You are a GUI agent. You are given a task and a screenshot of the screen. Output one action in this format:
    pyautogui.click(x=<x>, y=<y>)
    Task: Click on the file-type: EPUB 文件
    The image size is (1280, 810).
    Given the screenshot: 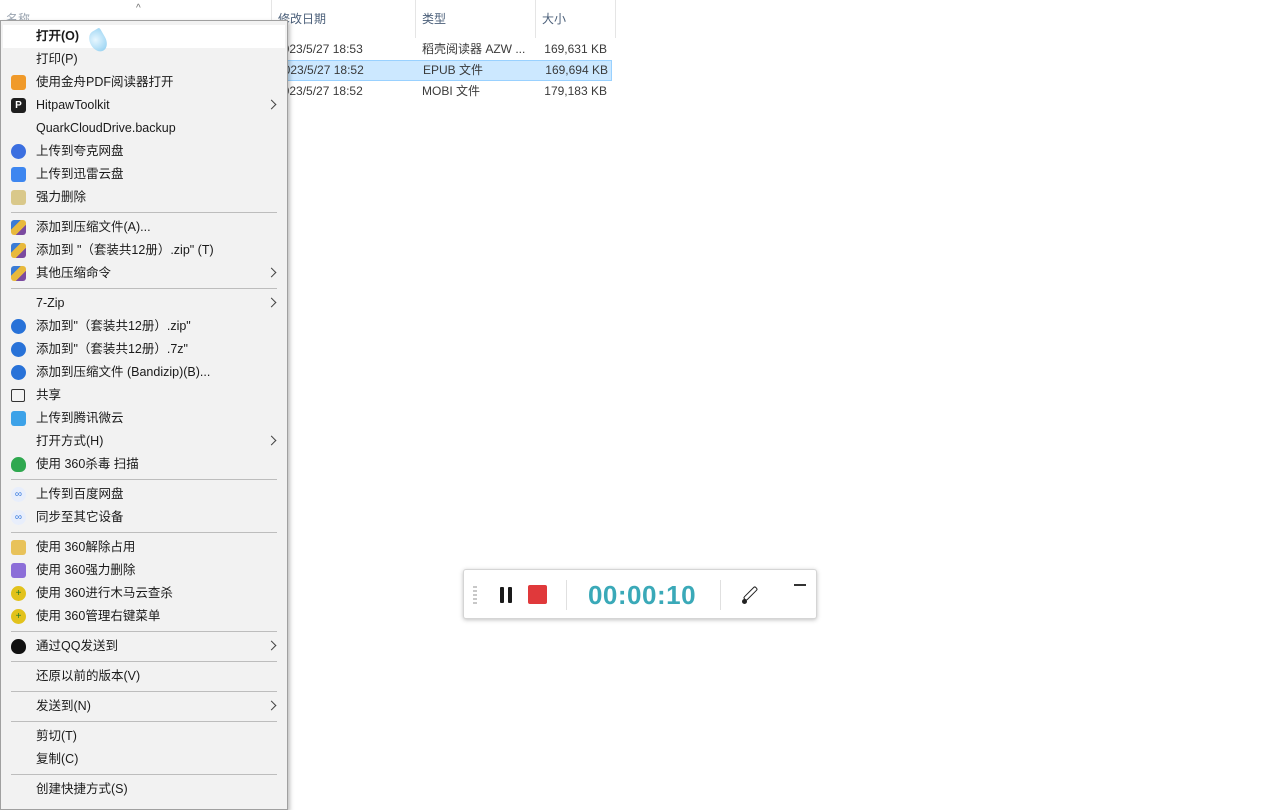 What is the action you would take?
    pyautogui.click(x=453, y=70)
    